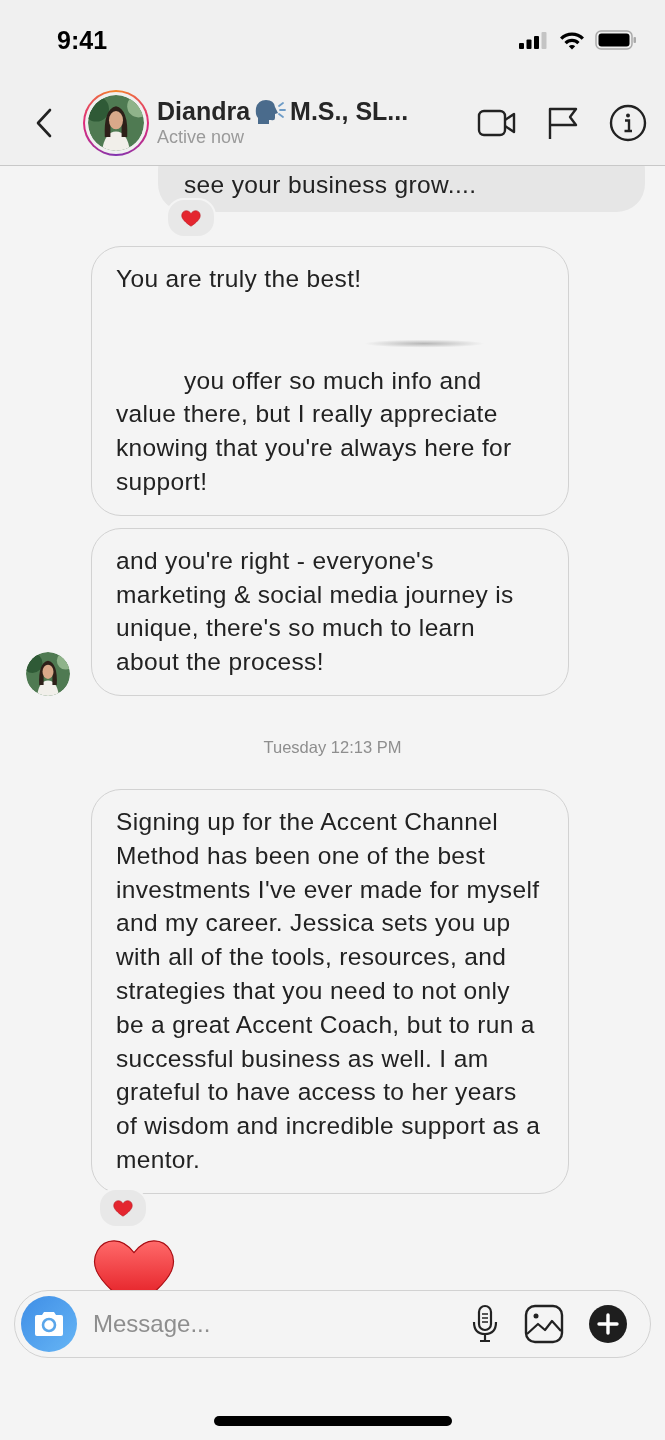  I want to click on gallery-icon, so click(544, 1324).